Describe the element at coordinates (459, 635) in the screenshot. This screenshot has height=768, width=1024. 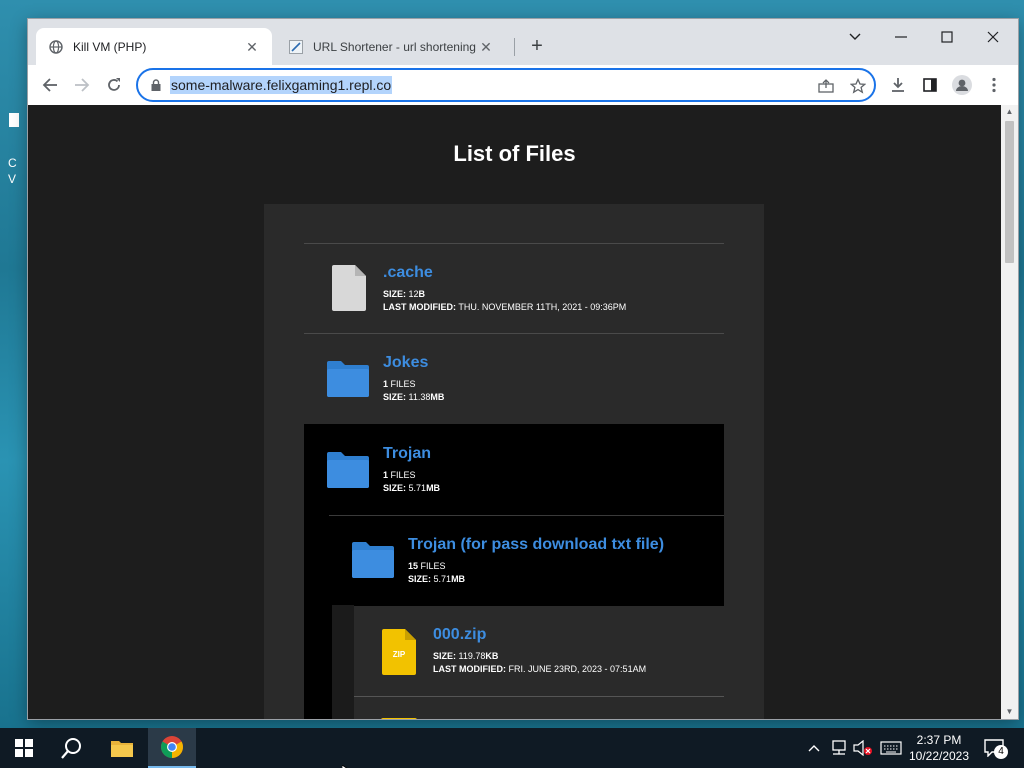
I see `entry-name: 000.zip` at that location.